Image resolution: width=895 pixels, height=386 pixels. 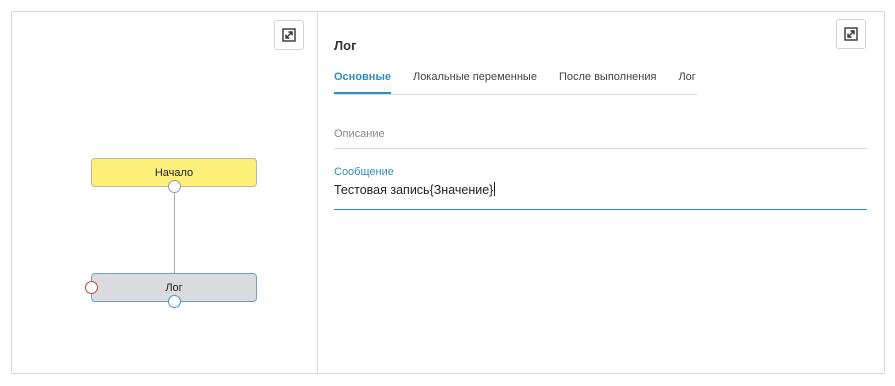 I want to click on start-node-output-port, so click(x=174, y=186).